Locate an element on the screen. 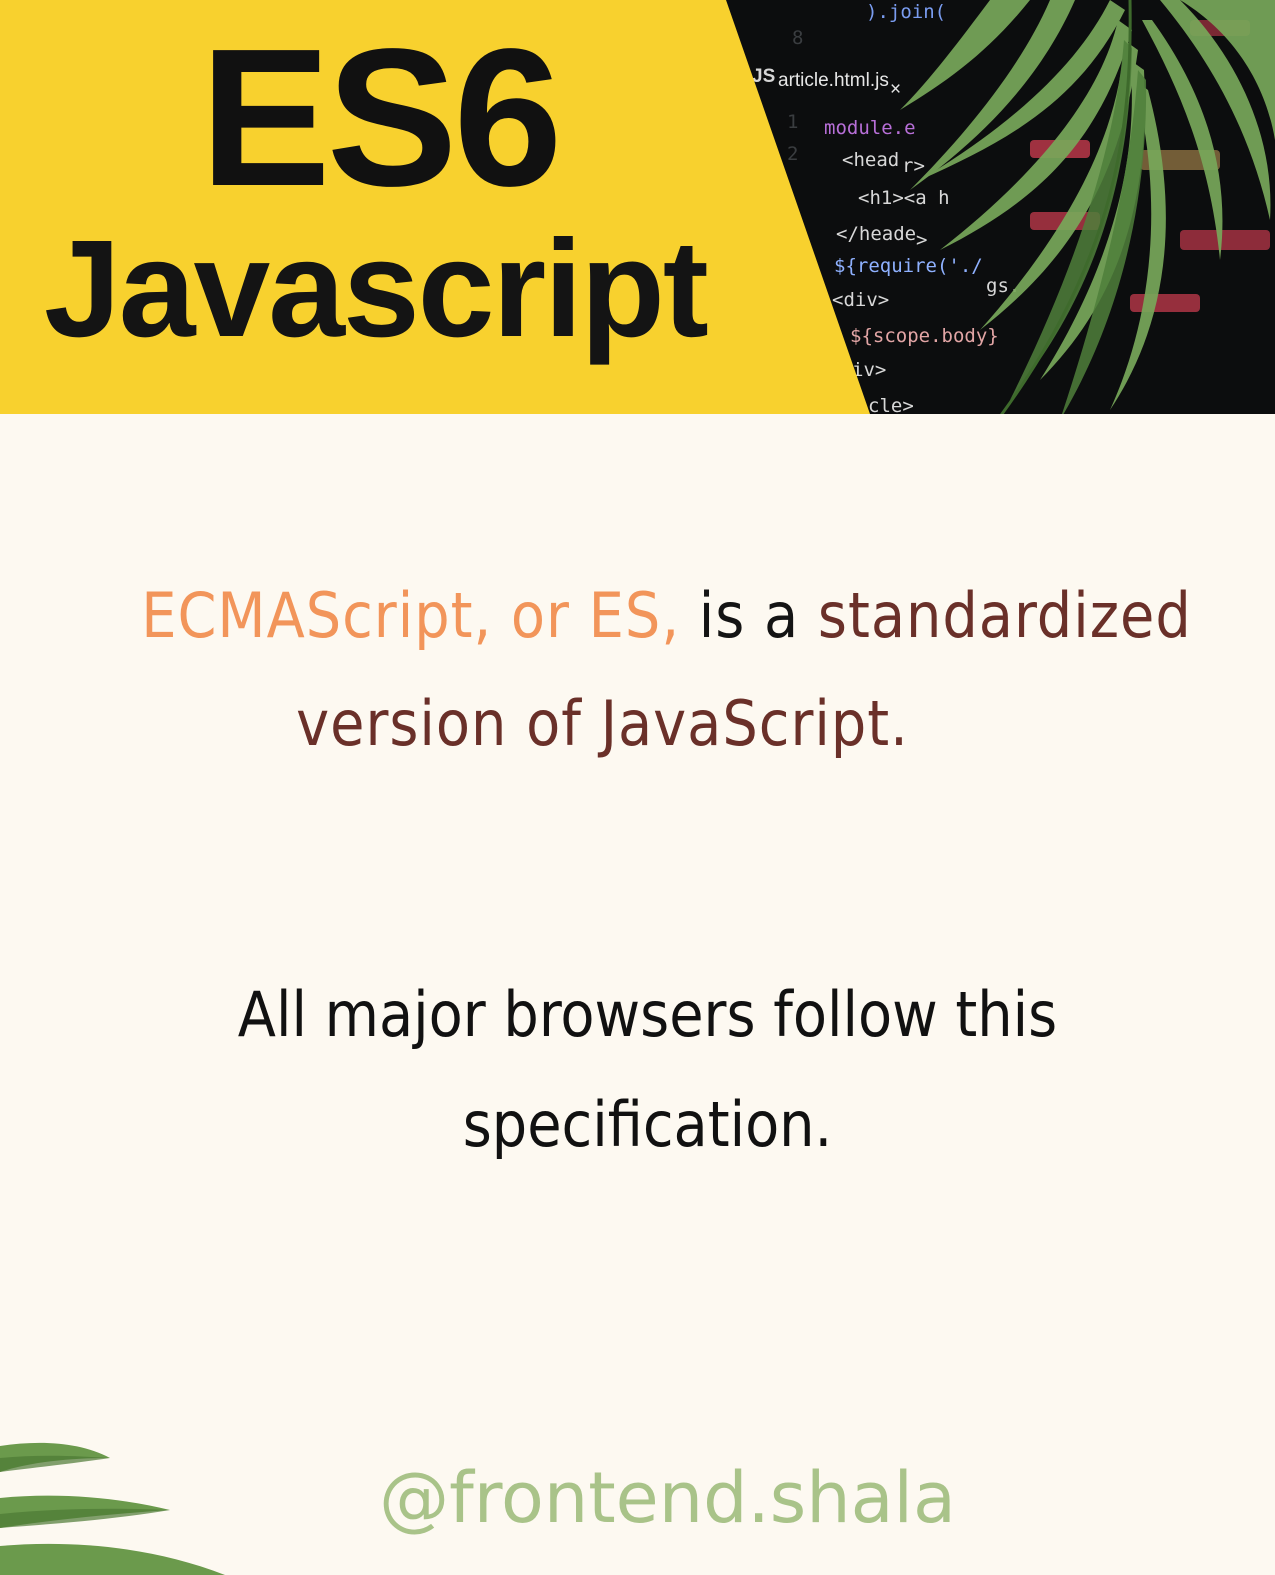  browsers-line-1: All major browsers follow this is located at coordinates (647, 1014).